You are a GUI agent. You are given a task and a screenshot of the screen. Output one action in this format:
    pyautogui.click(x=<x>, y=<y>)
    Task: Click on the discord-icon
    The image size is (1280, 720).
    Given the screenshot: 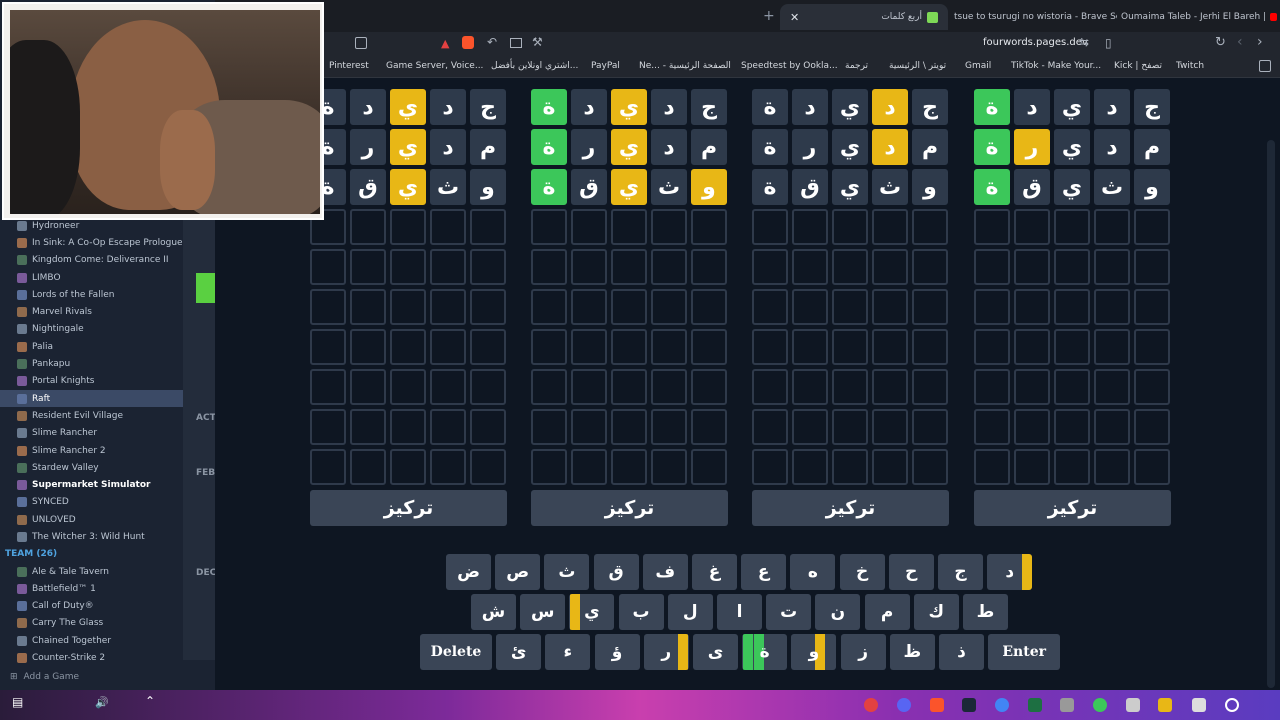 What is the action you would take?
    pyautogui.click(x=904, y=705)
    